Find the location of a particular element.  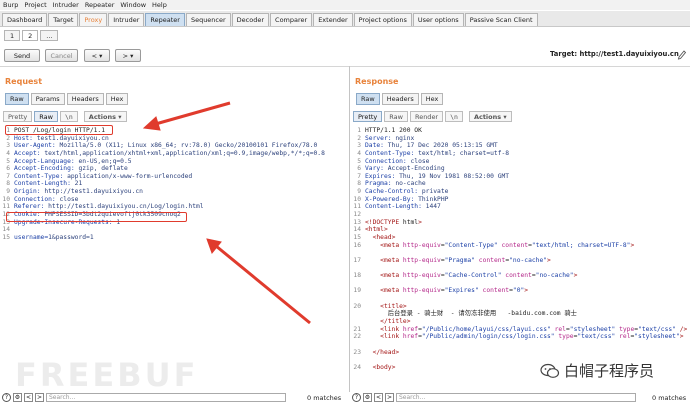

wechat-badge: 白帽子程序员 is located at coordinates (597, 370).